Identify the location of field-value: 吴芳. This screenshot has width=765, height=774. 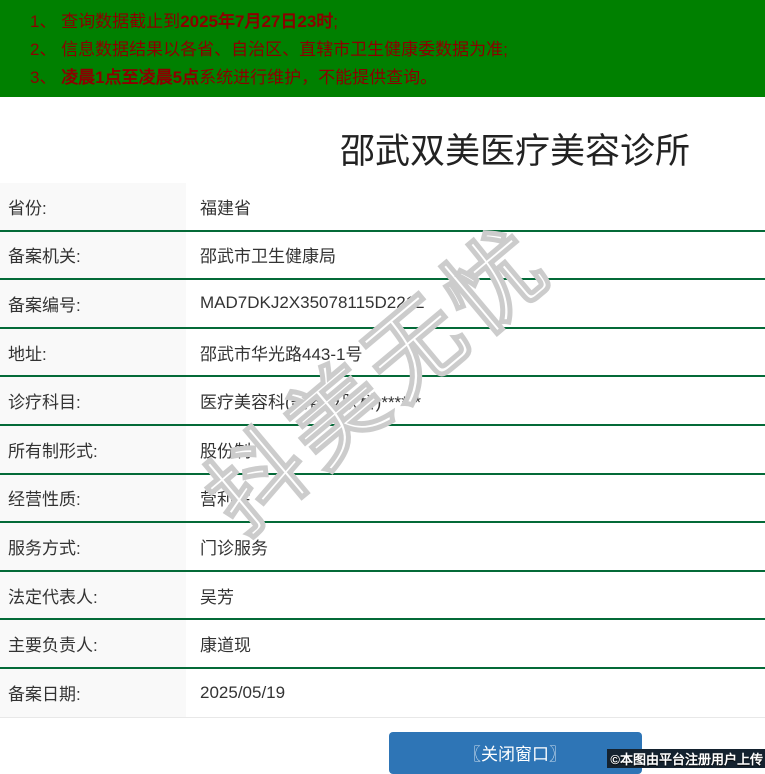
(217, 597).